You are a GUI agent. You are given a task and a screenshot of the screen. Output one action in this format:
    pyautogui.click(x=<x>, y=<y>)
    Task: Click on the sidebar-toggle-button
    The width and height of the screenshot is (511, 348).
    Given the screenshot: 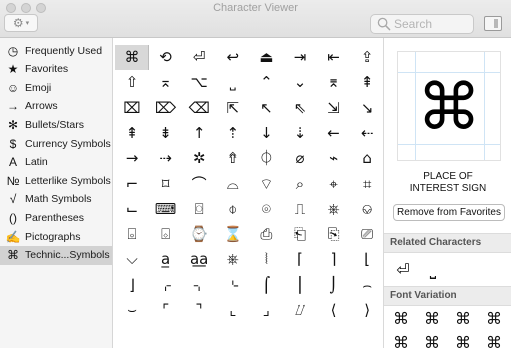 What is the action you would take?
    pyautogui.click(x=493, y=23)
    